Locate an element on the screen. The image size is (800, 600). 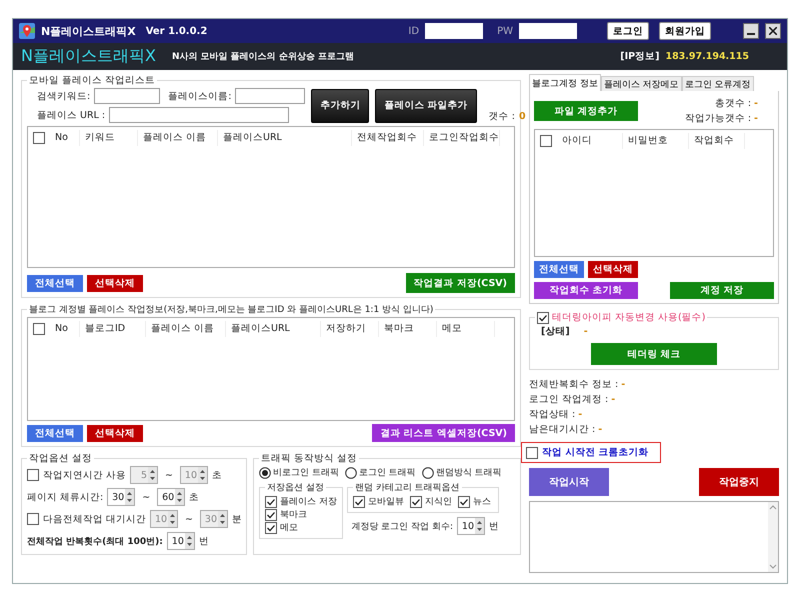
tagline: N사의 모바일 플레이스의 순위상승 프로그램 is located at coordinates (263, 57).